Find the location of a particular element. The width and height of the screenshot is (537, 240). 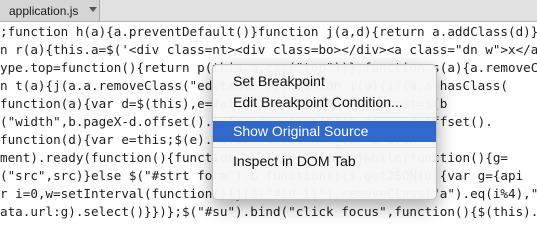

tab-bar: application.js is located at coordinates (268, 11).